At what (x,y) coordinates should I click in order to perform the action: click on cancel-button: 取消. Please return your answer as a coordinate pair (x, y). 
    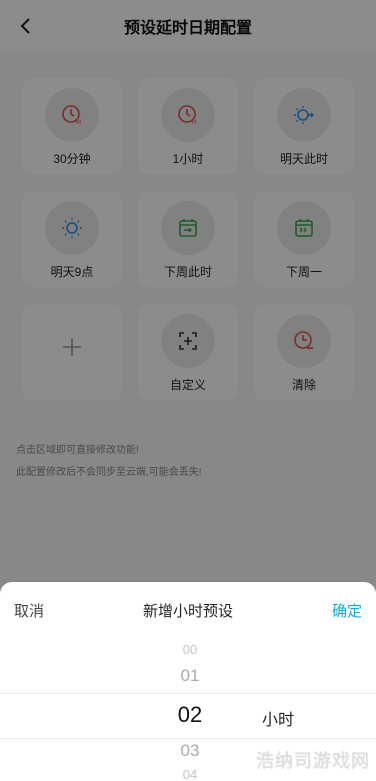
    Looking at the image, I should click on (29, 610).